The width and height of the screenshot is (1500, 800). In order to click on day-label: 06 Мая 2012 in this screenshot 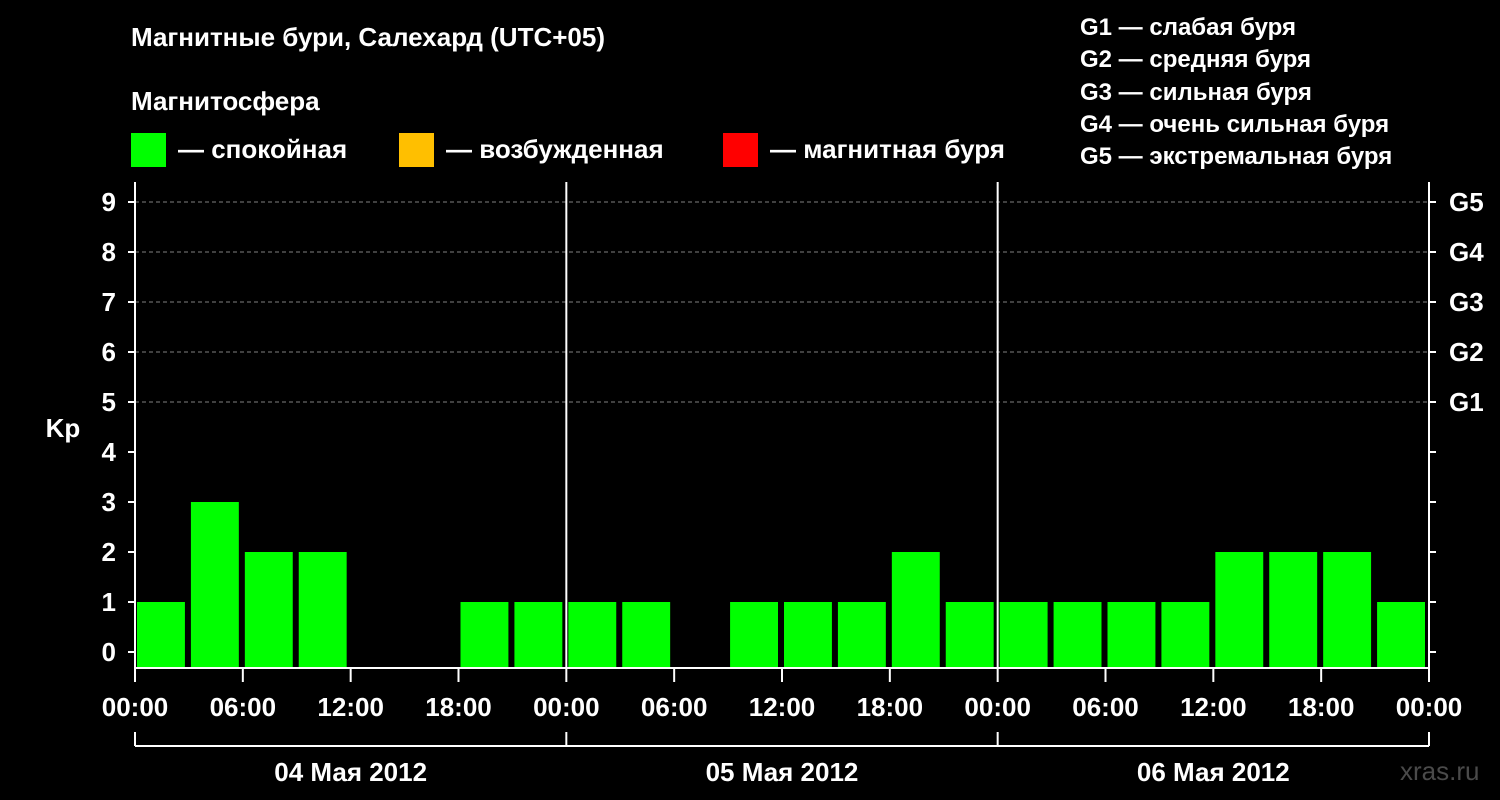, I will do `click(1213, 772)`.